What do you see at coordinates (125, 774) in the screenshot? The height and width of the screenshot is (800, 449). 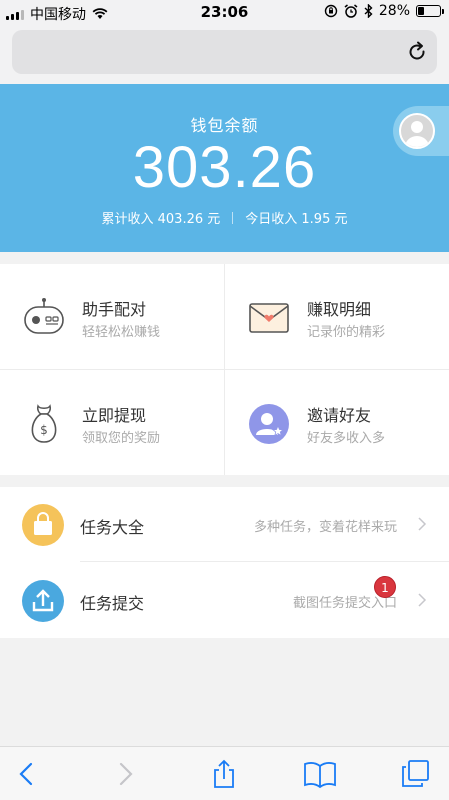 I see `forward-icon` at bounding box center [125, 774].